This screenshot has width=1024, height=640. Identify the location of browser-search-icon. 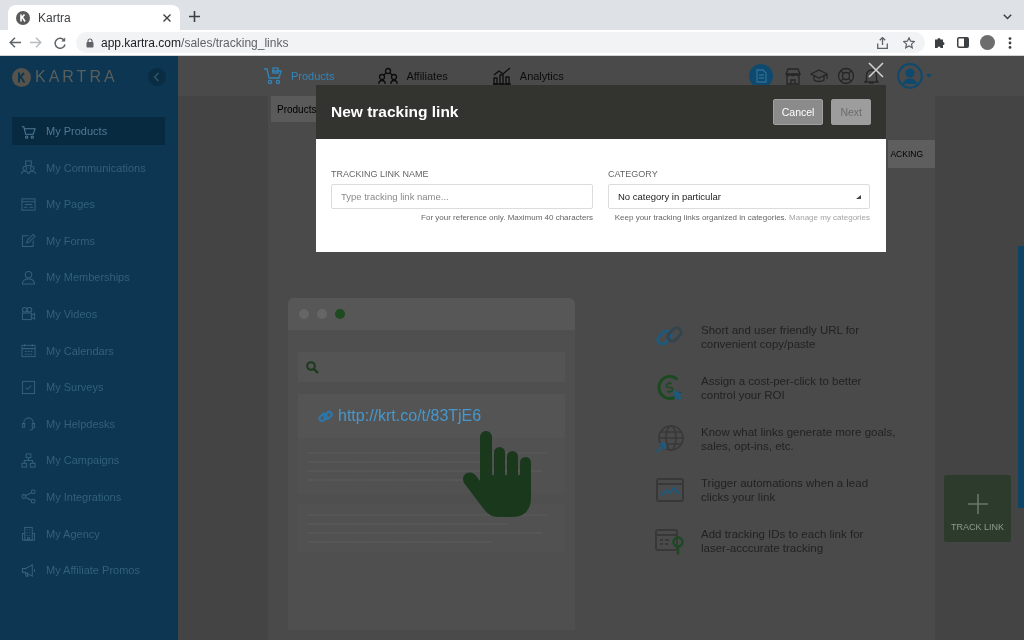
(670, 541).